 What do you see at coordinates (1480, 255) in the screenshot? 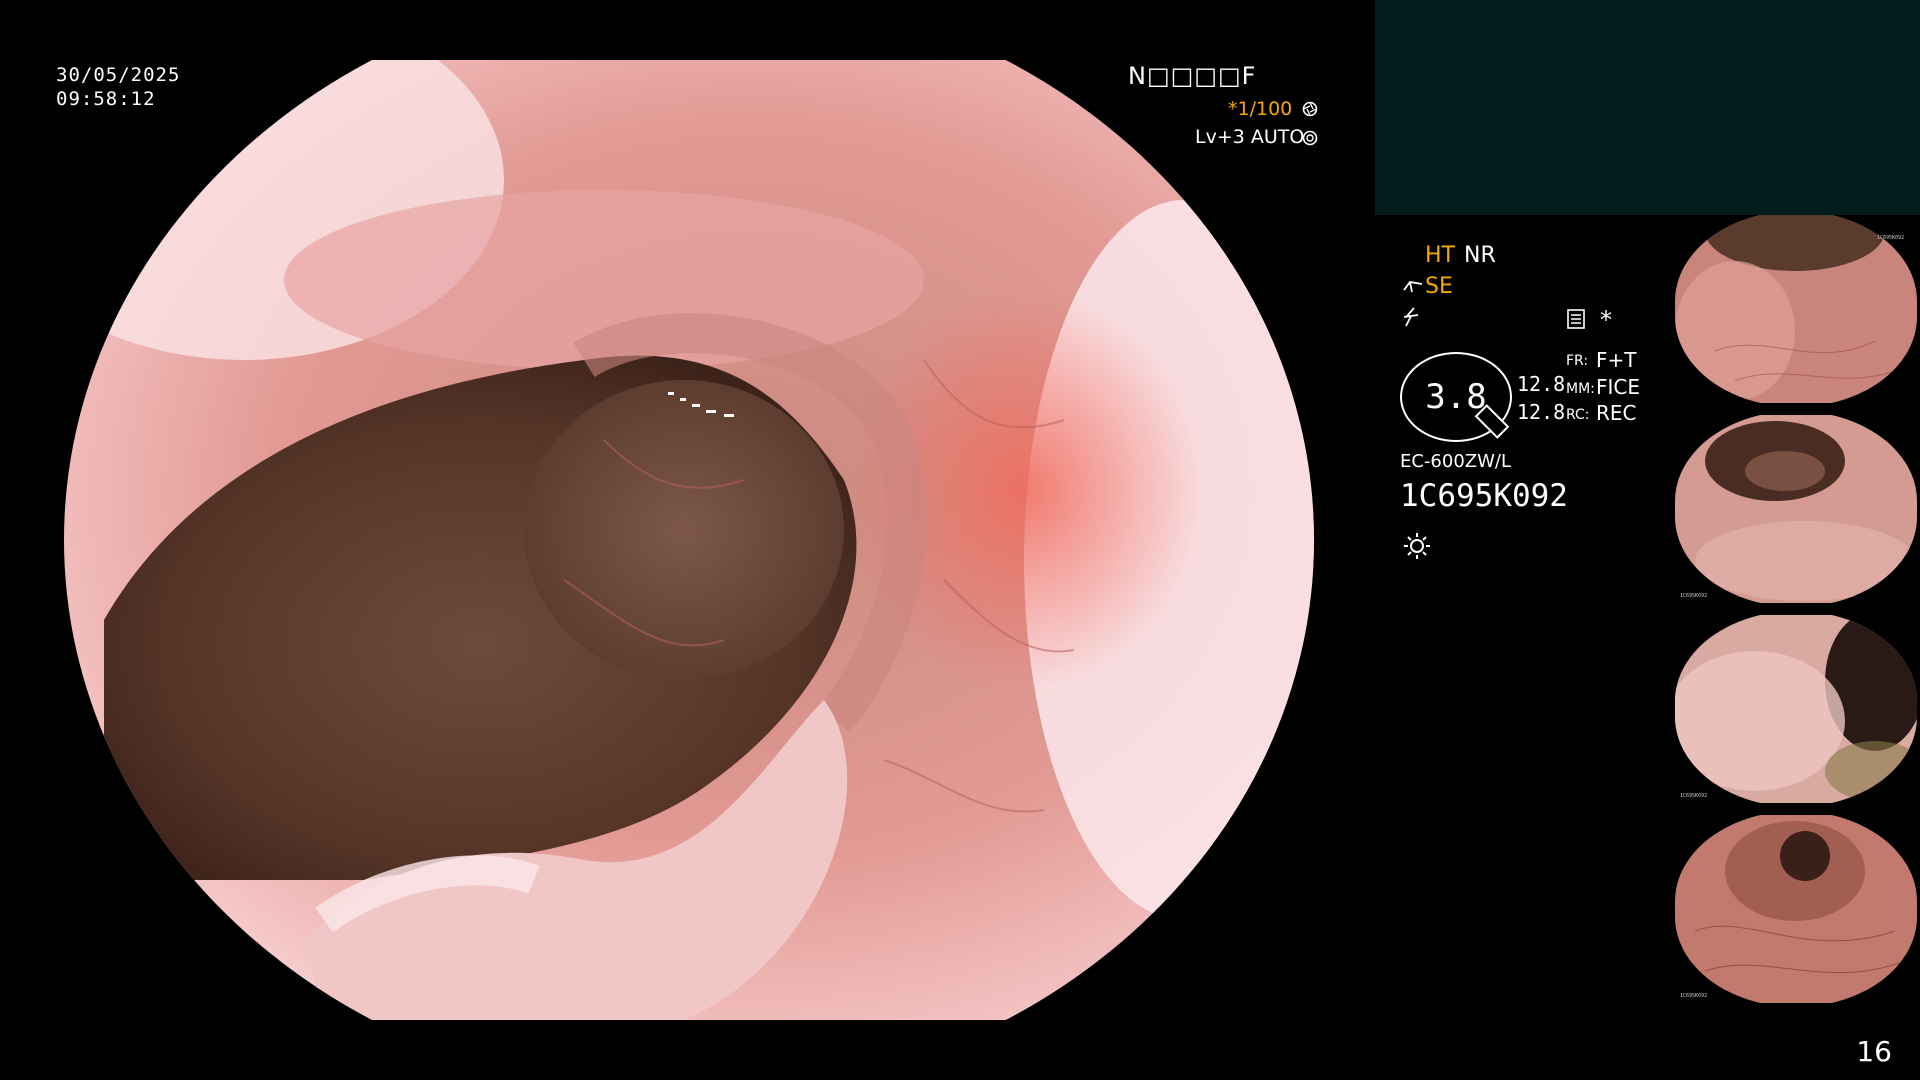
I see `nr-indicator: NR` at bounding box center [1480, 255].